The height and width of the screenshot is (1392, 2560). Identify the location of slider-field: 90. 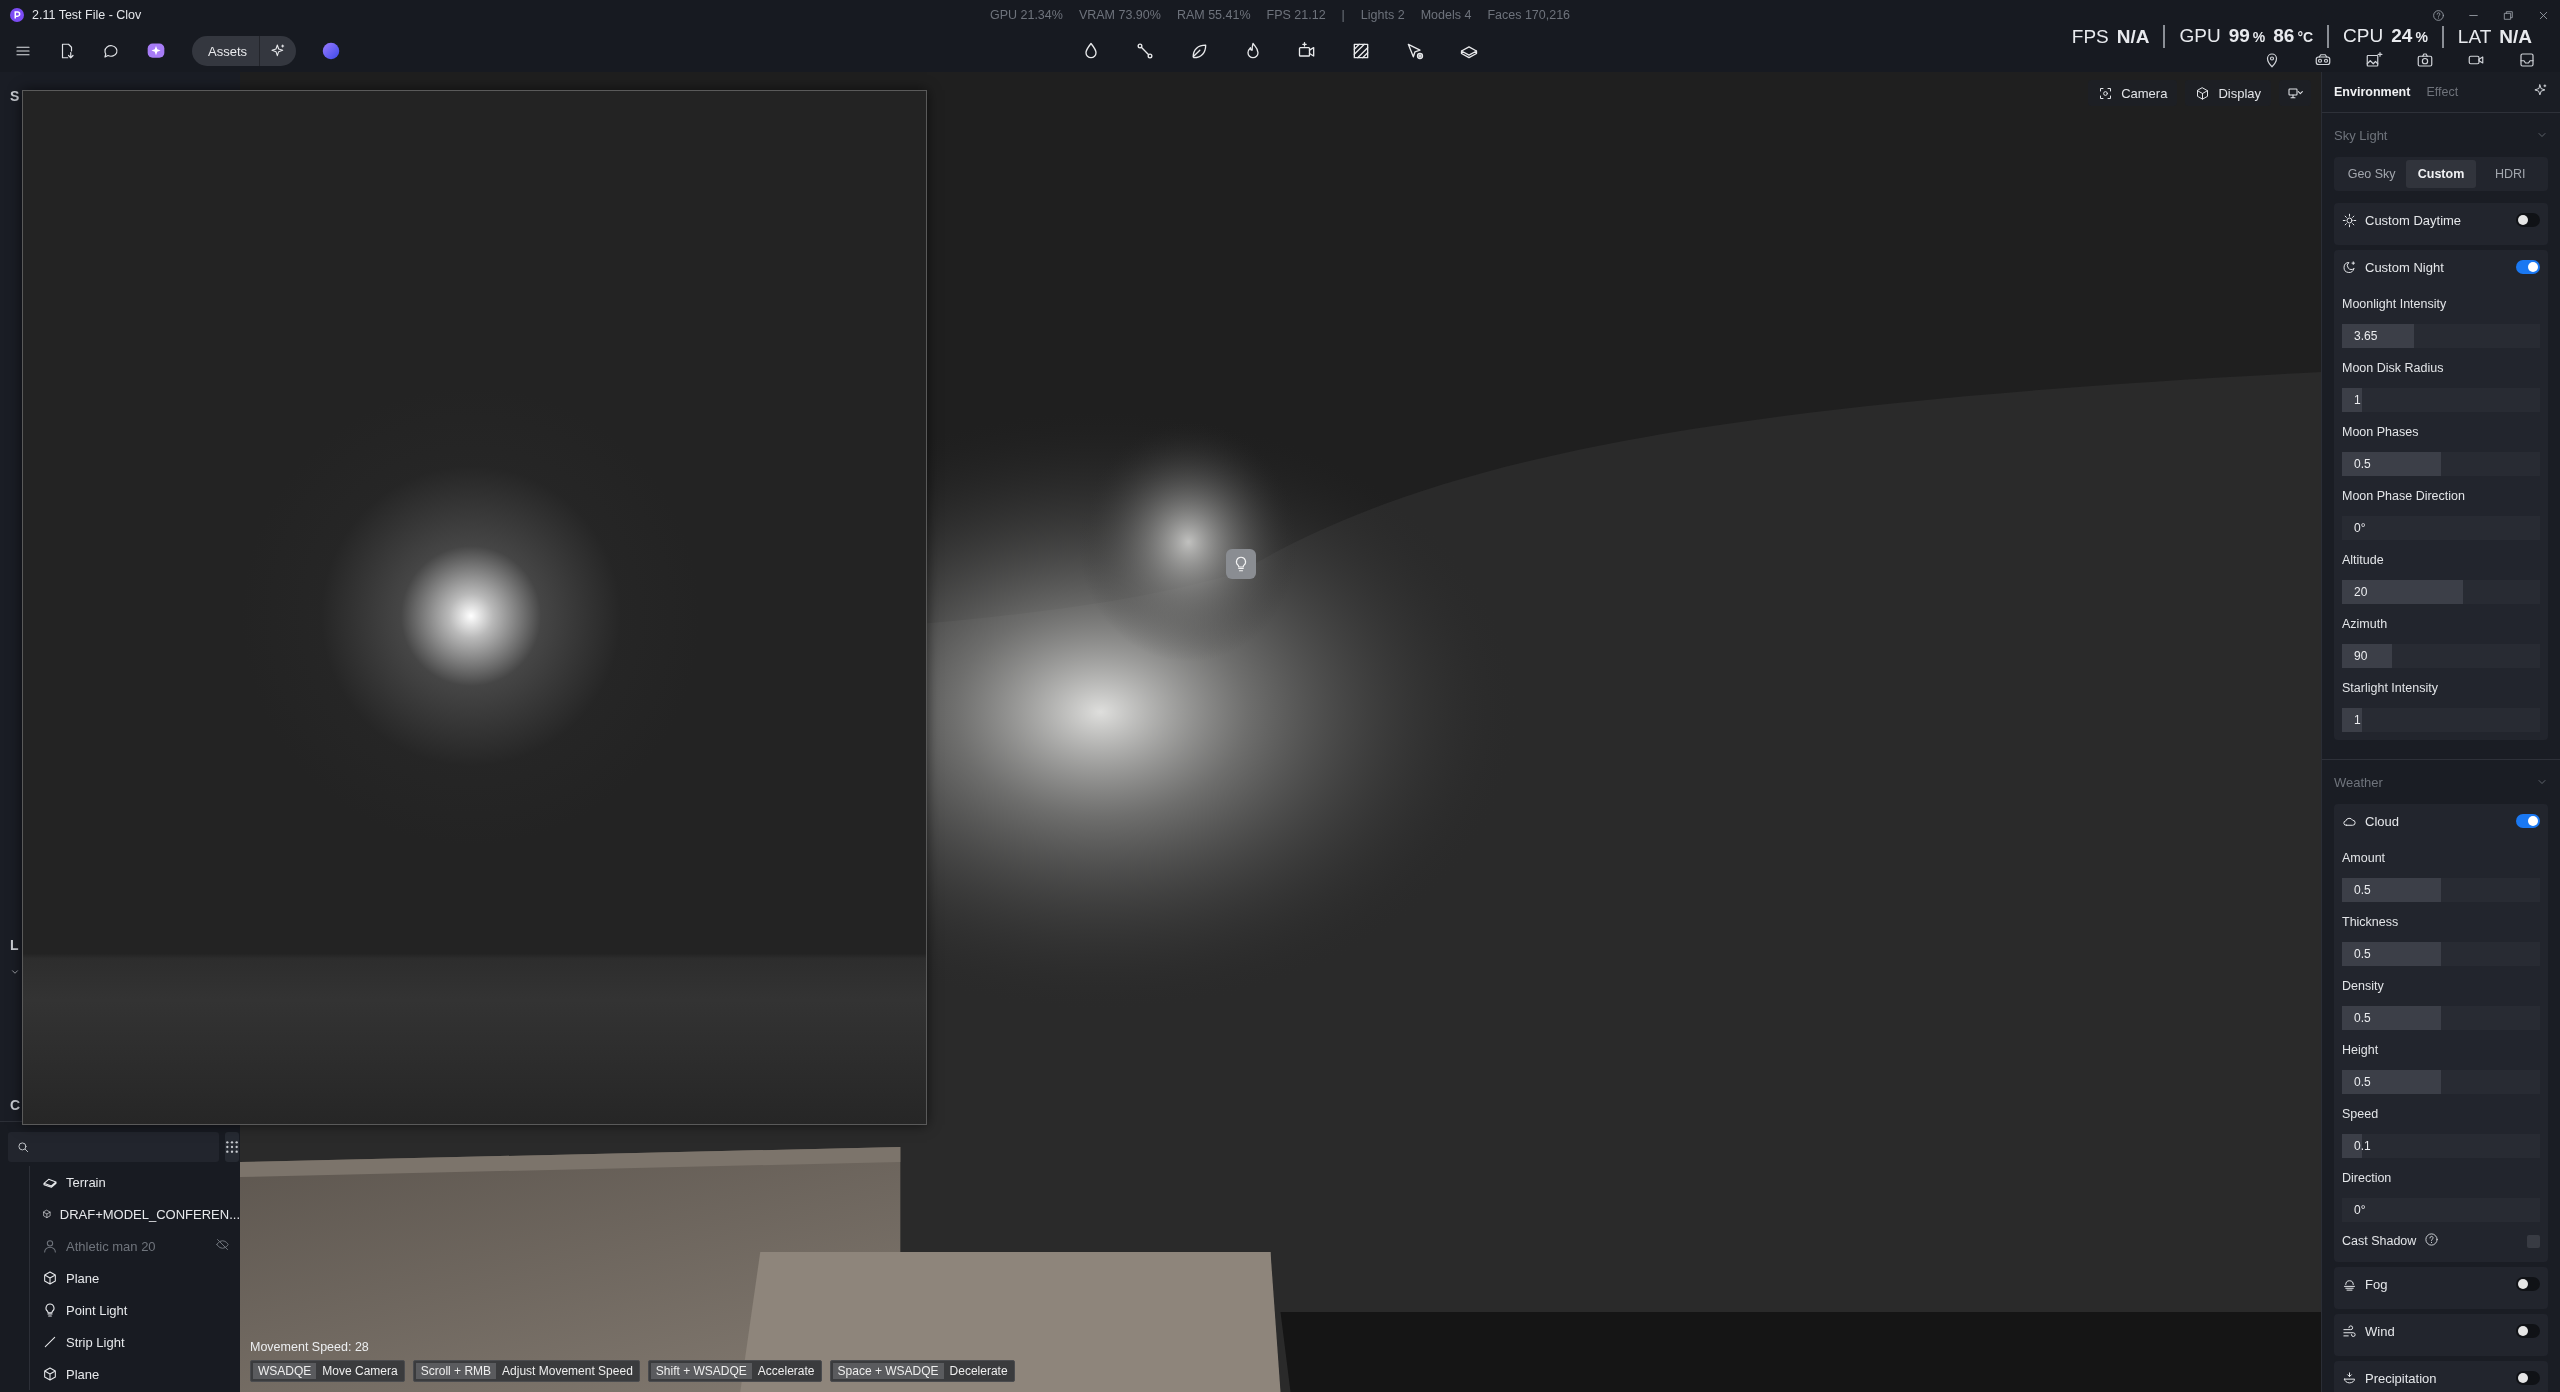
(2441, 656).